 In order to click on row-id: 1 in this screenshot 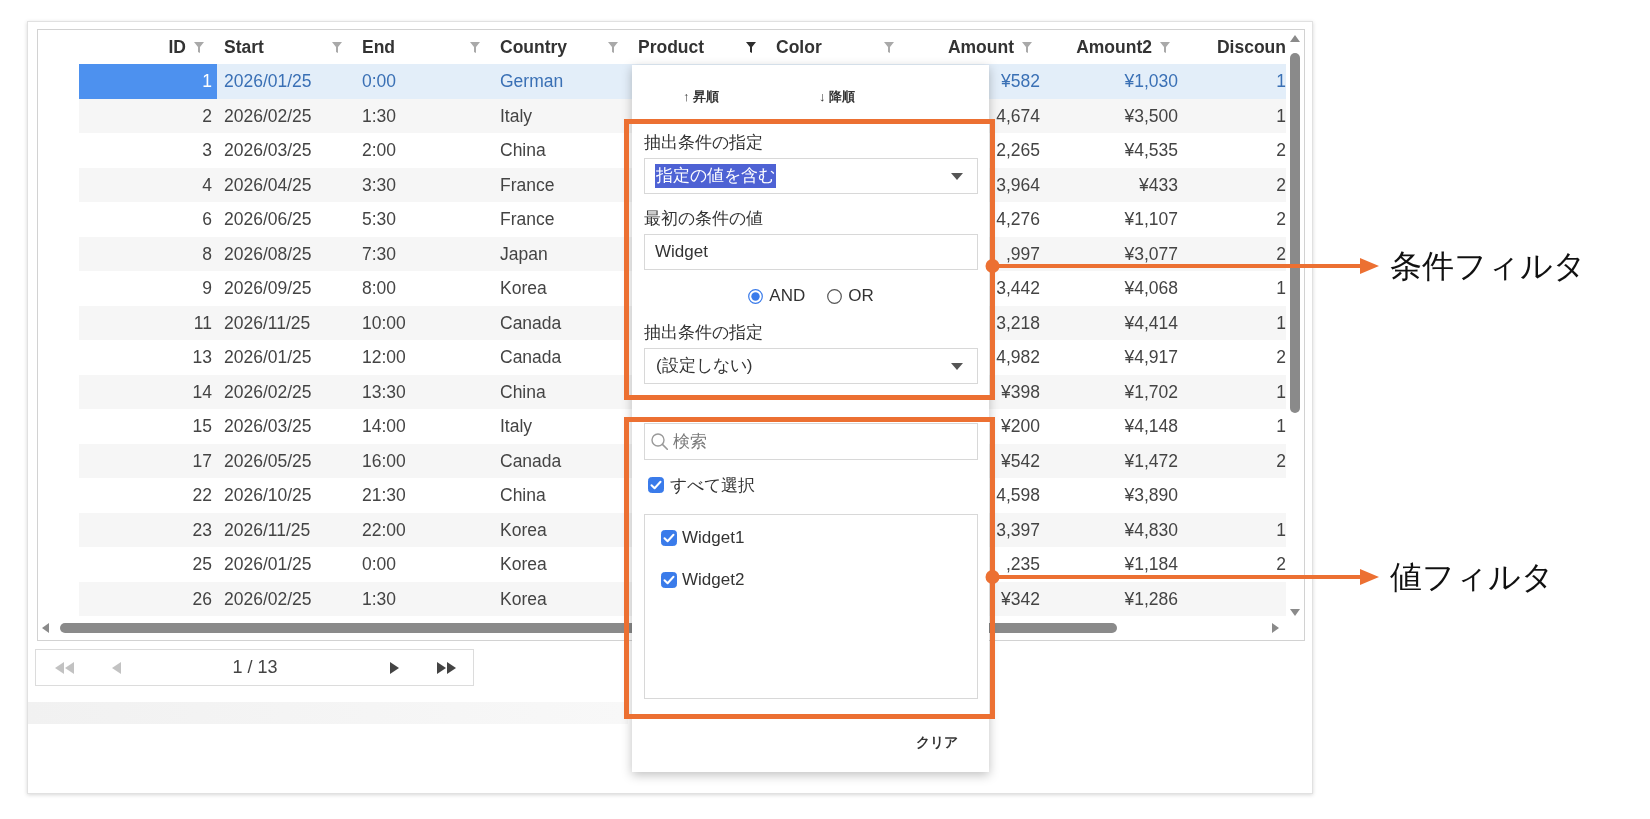, I will do `click(207, 81)`.